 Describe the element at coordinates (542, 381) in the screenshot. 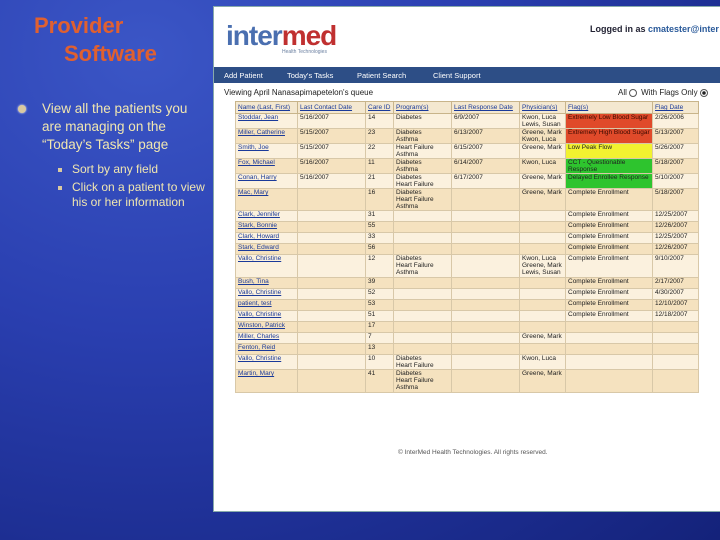

I see `cell-physicians: Greene, Mark` at that location.